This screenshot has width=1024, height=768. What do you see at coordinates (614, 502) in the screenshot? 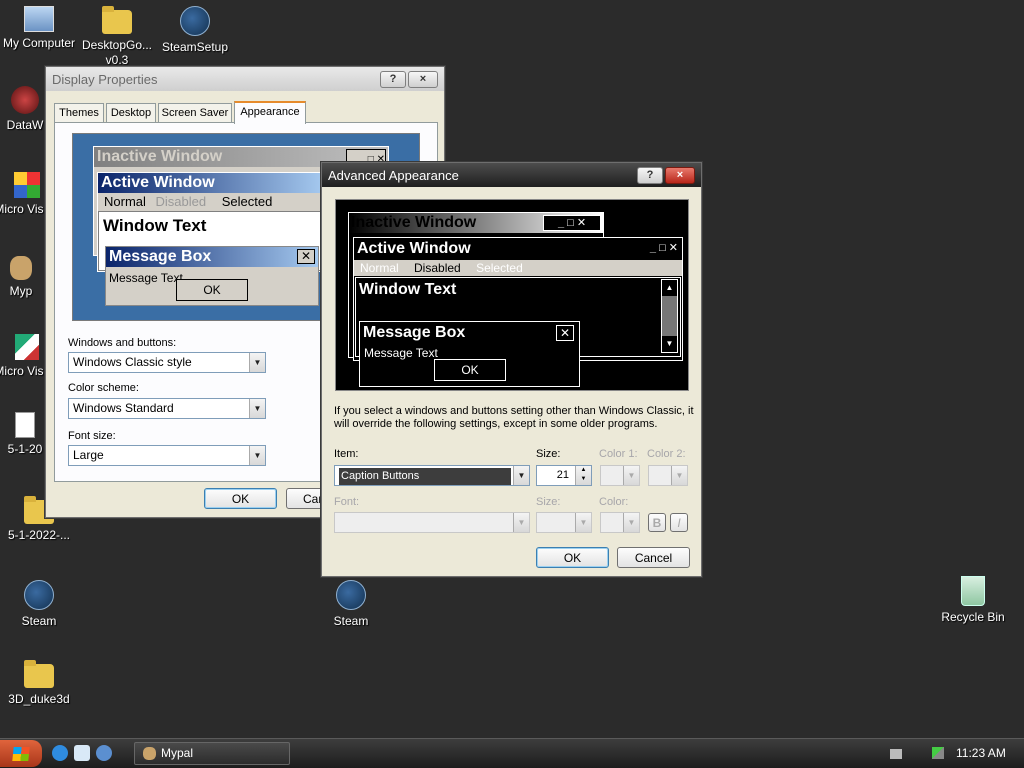
I see `font-color-label: Color:` at bounding box center [614, 502].